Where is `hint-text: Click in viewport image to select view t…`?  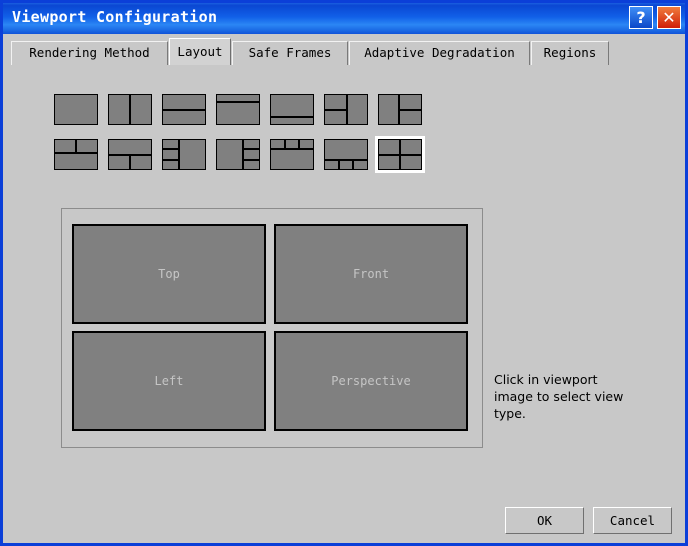
hint-text: Click in viewport image to select view t… is located at coordinates (559, 396).